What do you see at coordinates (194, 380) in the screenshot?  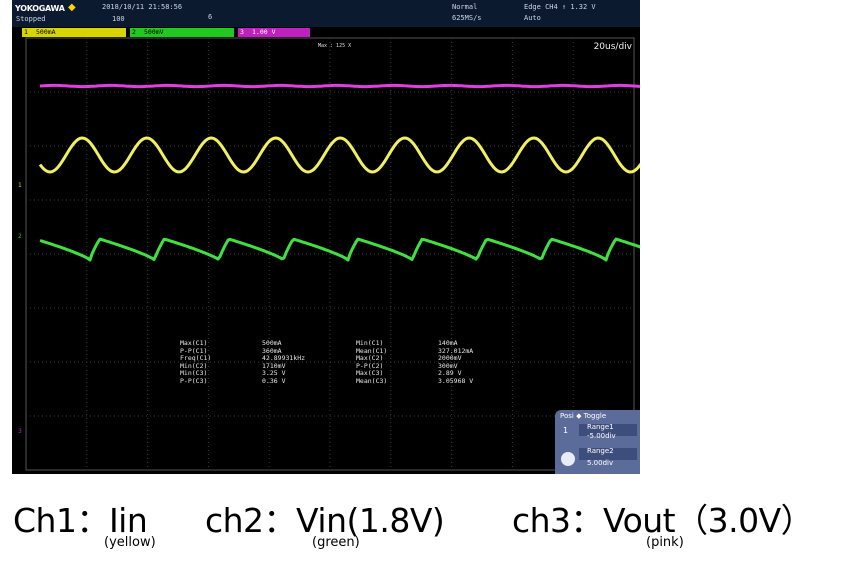 I see `measurement-cell: P-P(C3)` at bounding box center [194, 380].